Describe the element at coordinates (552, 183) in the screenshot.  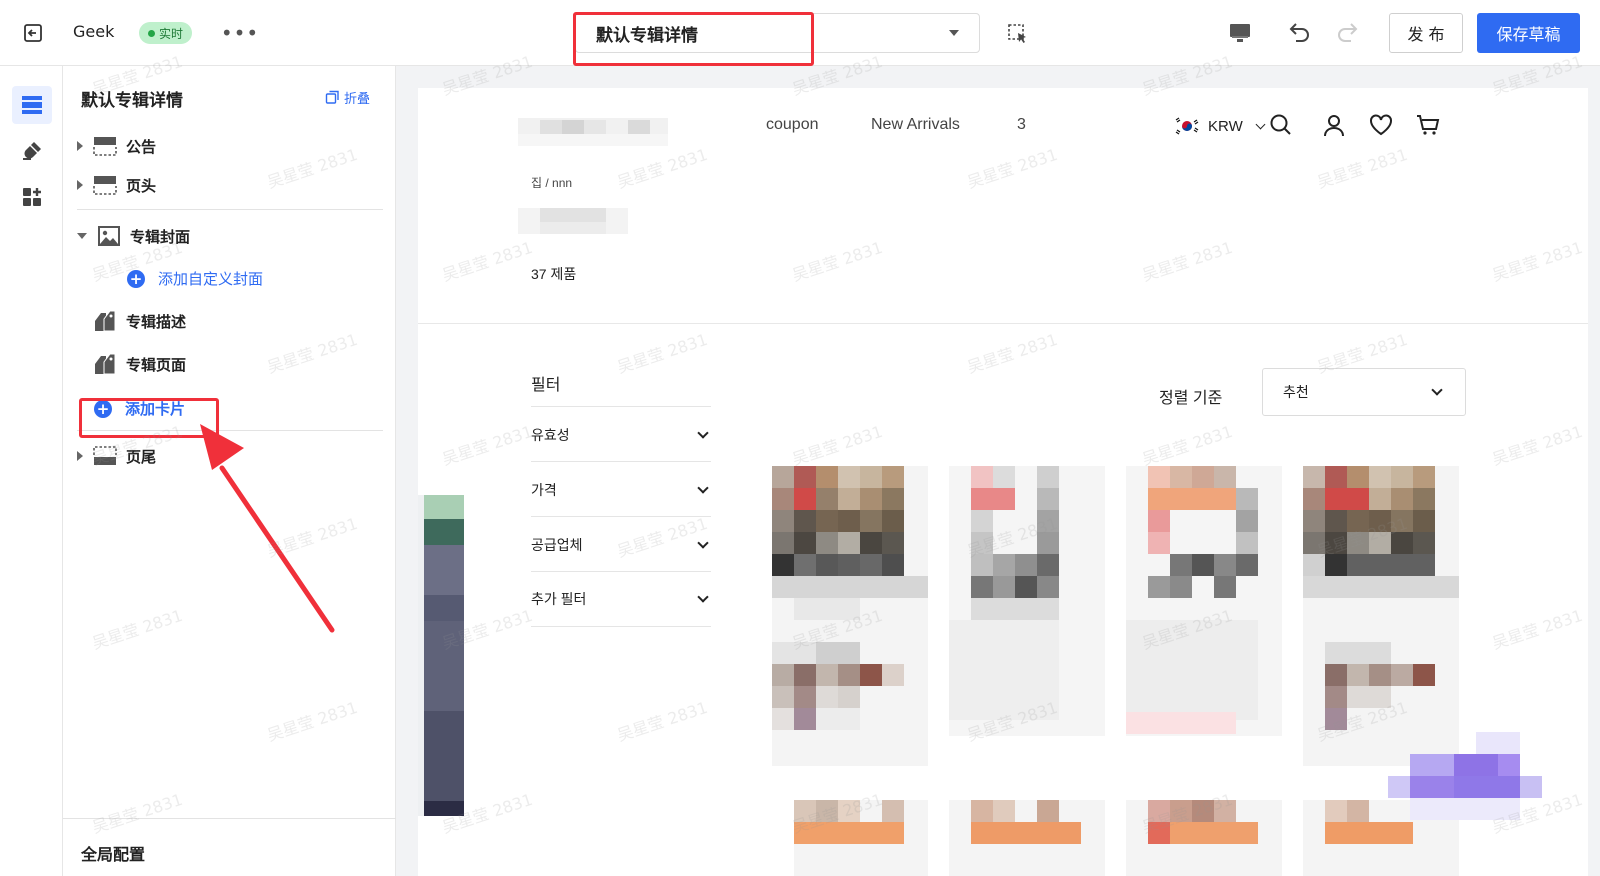
I see `breadcrumb: 집 / nnn` at that location.